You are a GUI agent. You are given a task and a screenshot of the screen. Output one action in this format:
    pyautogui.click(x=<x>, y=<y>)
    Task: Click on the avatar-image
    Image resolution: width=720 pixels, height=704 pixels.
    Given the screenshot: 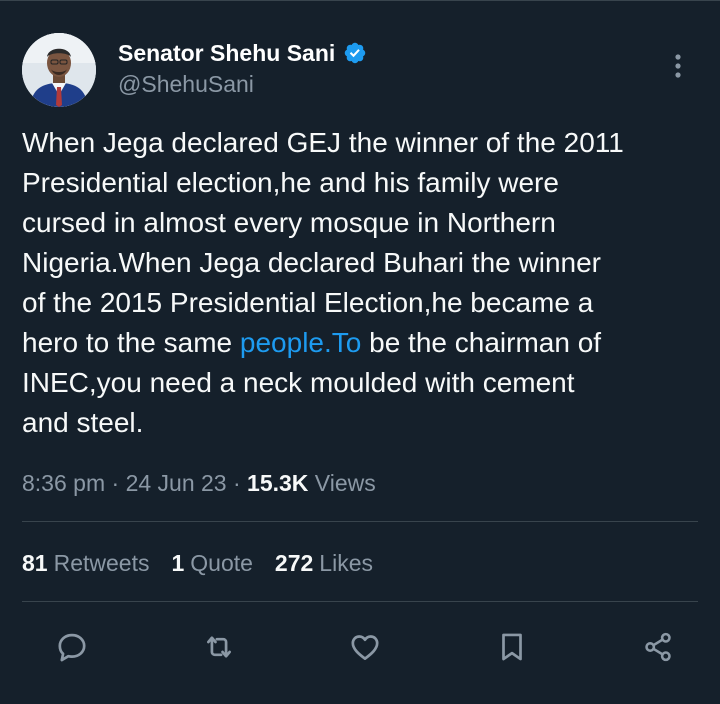 What is the action you would take?
    pyautogui.click(x=59, y=70)
    